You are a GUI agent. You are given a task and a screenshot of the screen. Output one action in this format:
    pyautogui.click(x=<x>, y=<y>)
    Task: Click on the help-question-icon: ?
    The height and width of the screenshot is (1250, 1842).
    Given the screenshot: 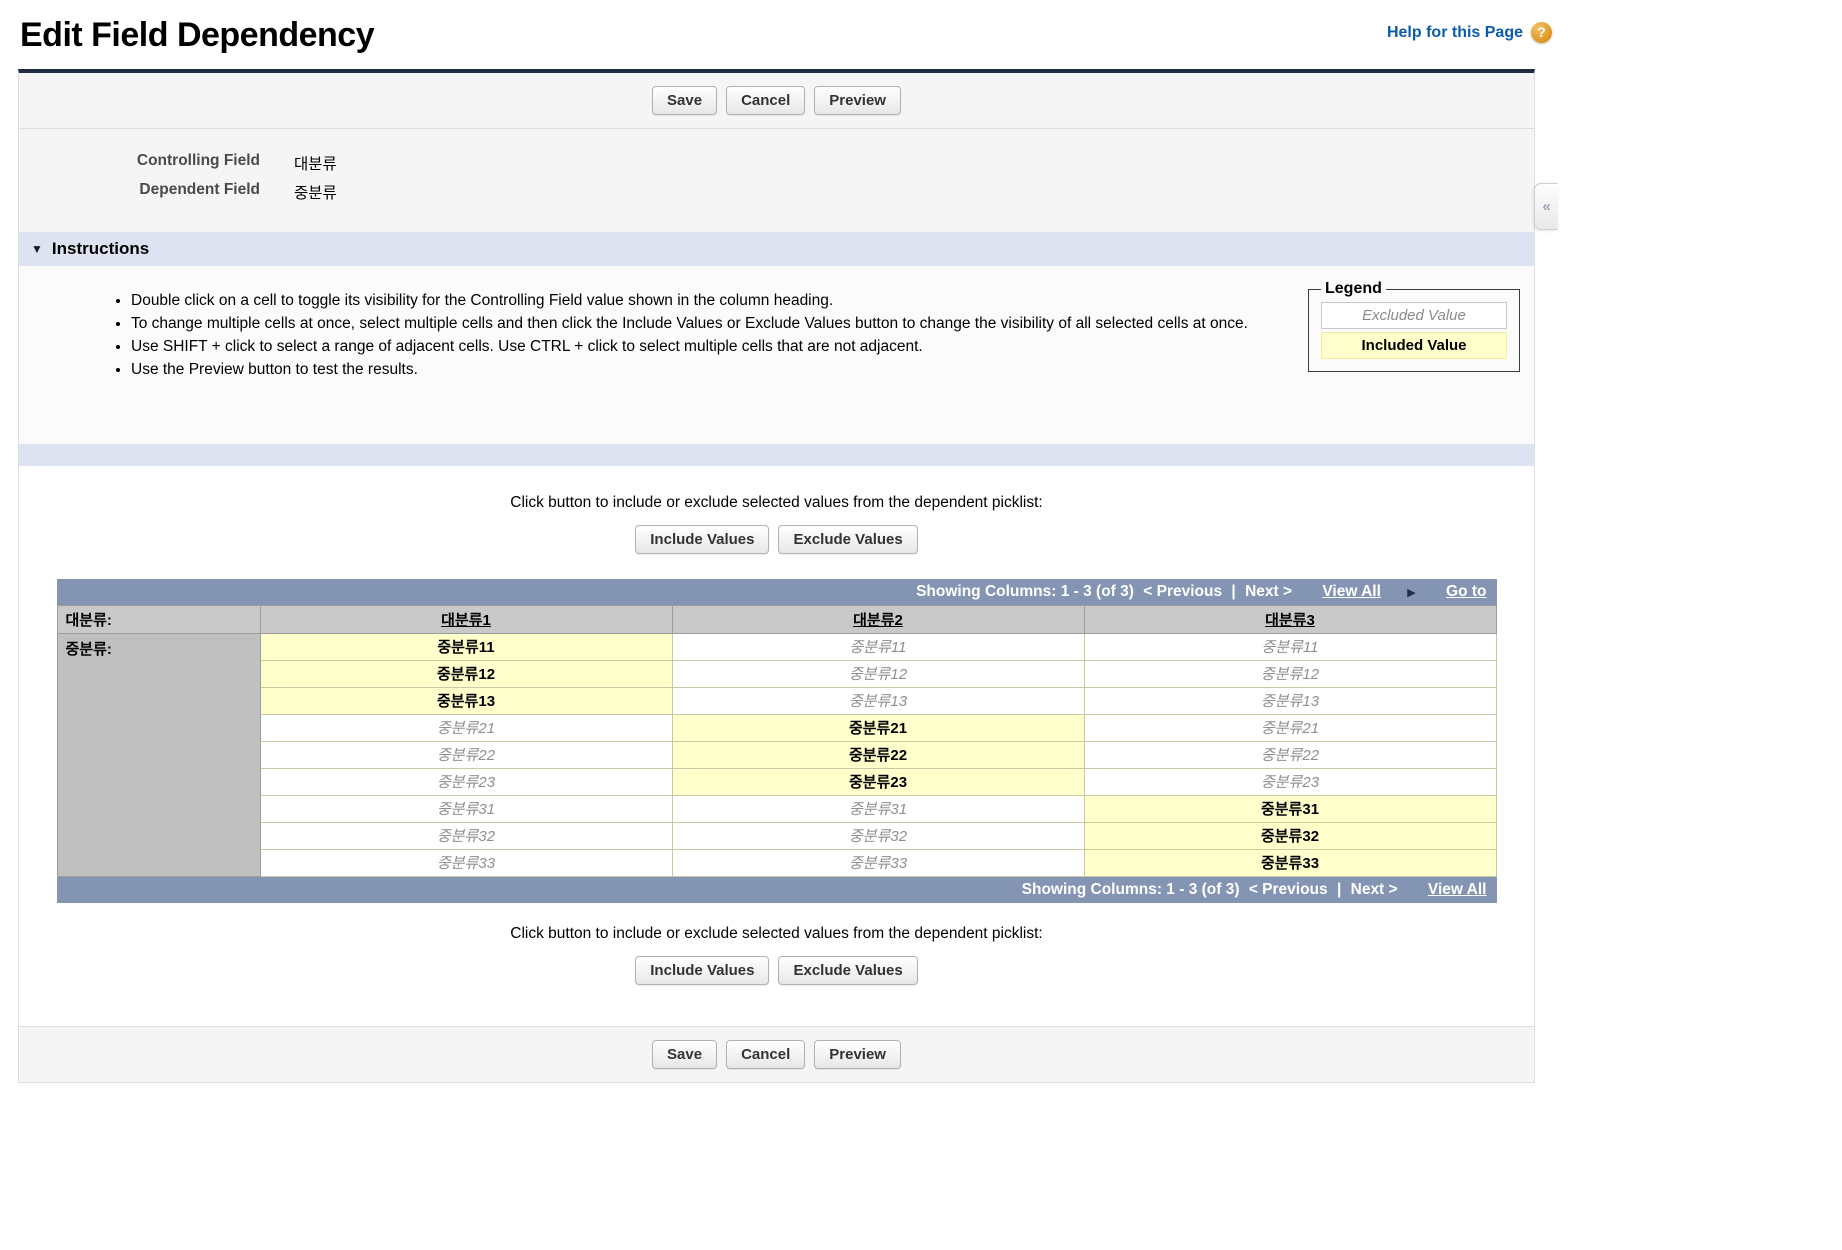 What is the action you would take?
    pyautogui.click(x=1541, y=32)
    